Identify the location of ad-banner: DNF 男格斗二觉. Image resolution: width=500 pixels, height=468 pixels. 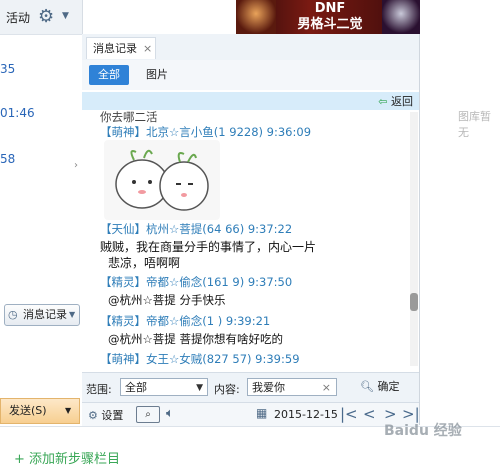
(328, 17).